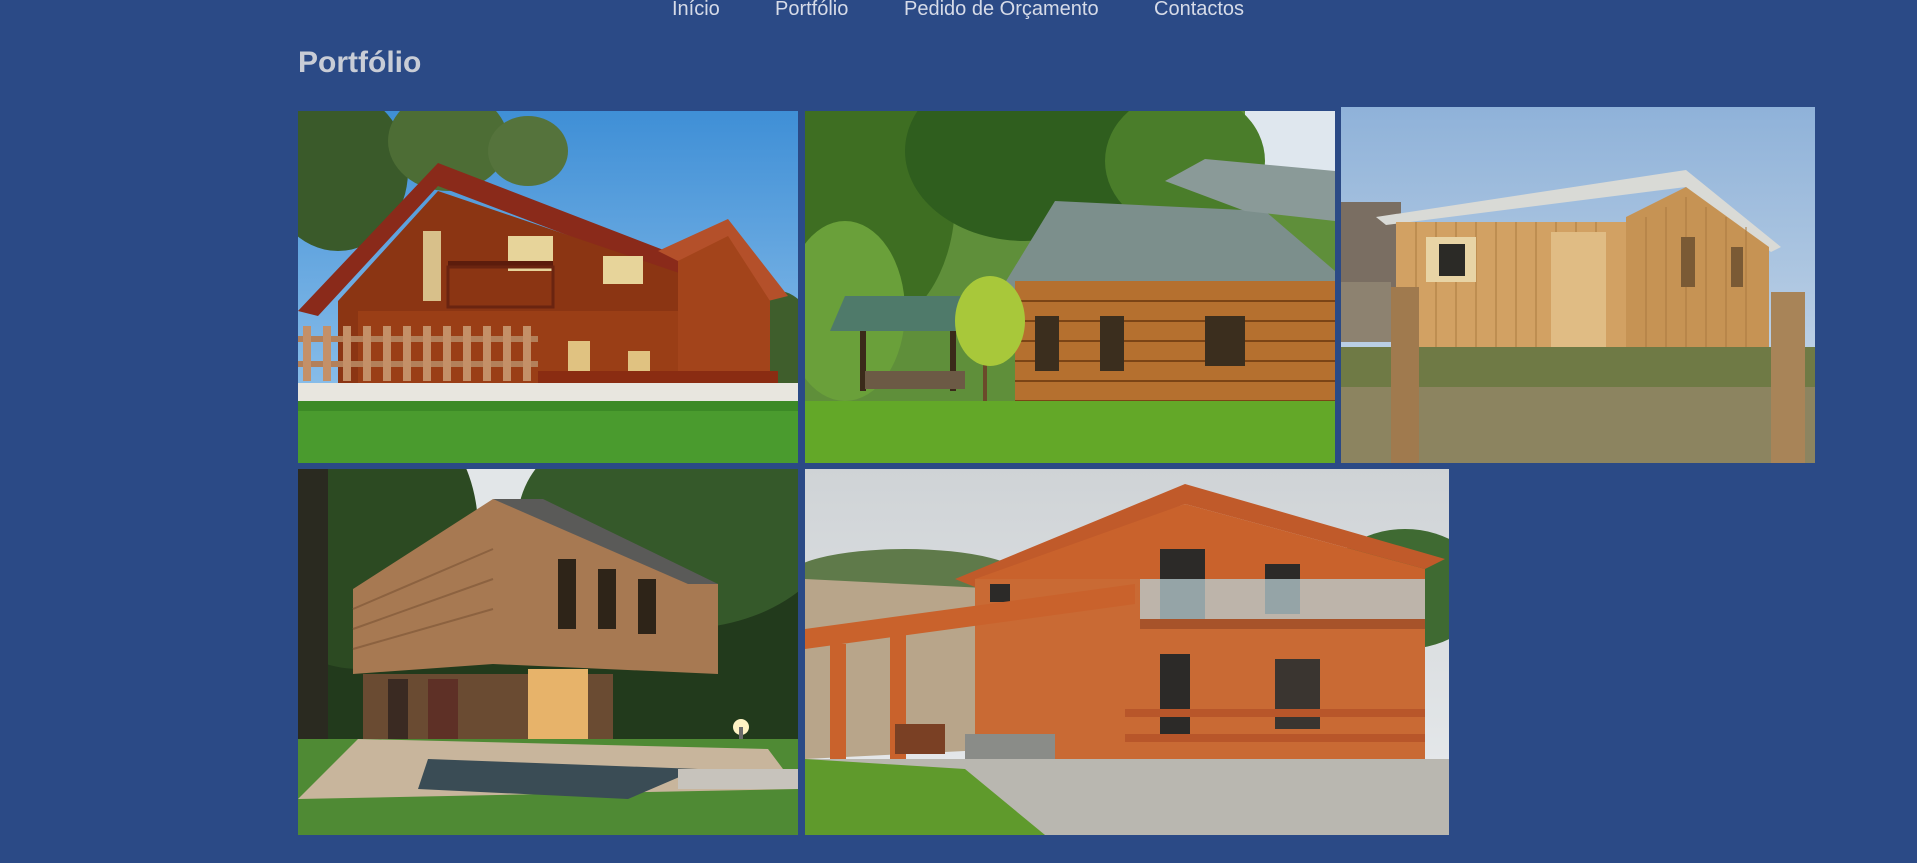  What do you see at coordinates (1070, 287) in the screenshot?
I see `portfolio-photo-log-cabin` at bounding box center [1070, 287].